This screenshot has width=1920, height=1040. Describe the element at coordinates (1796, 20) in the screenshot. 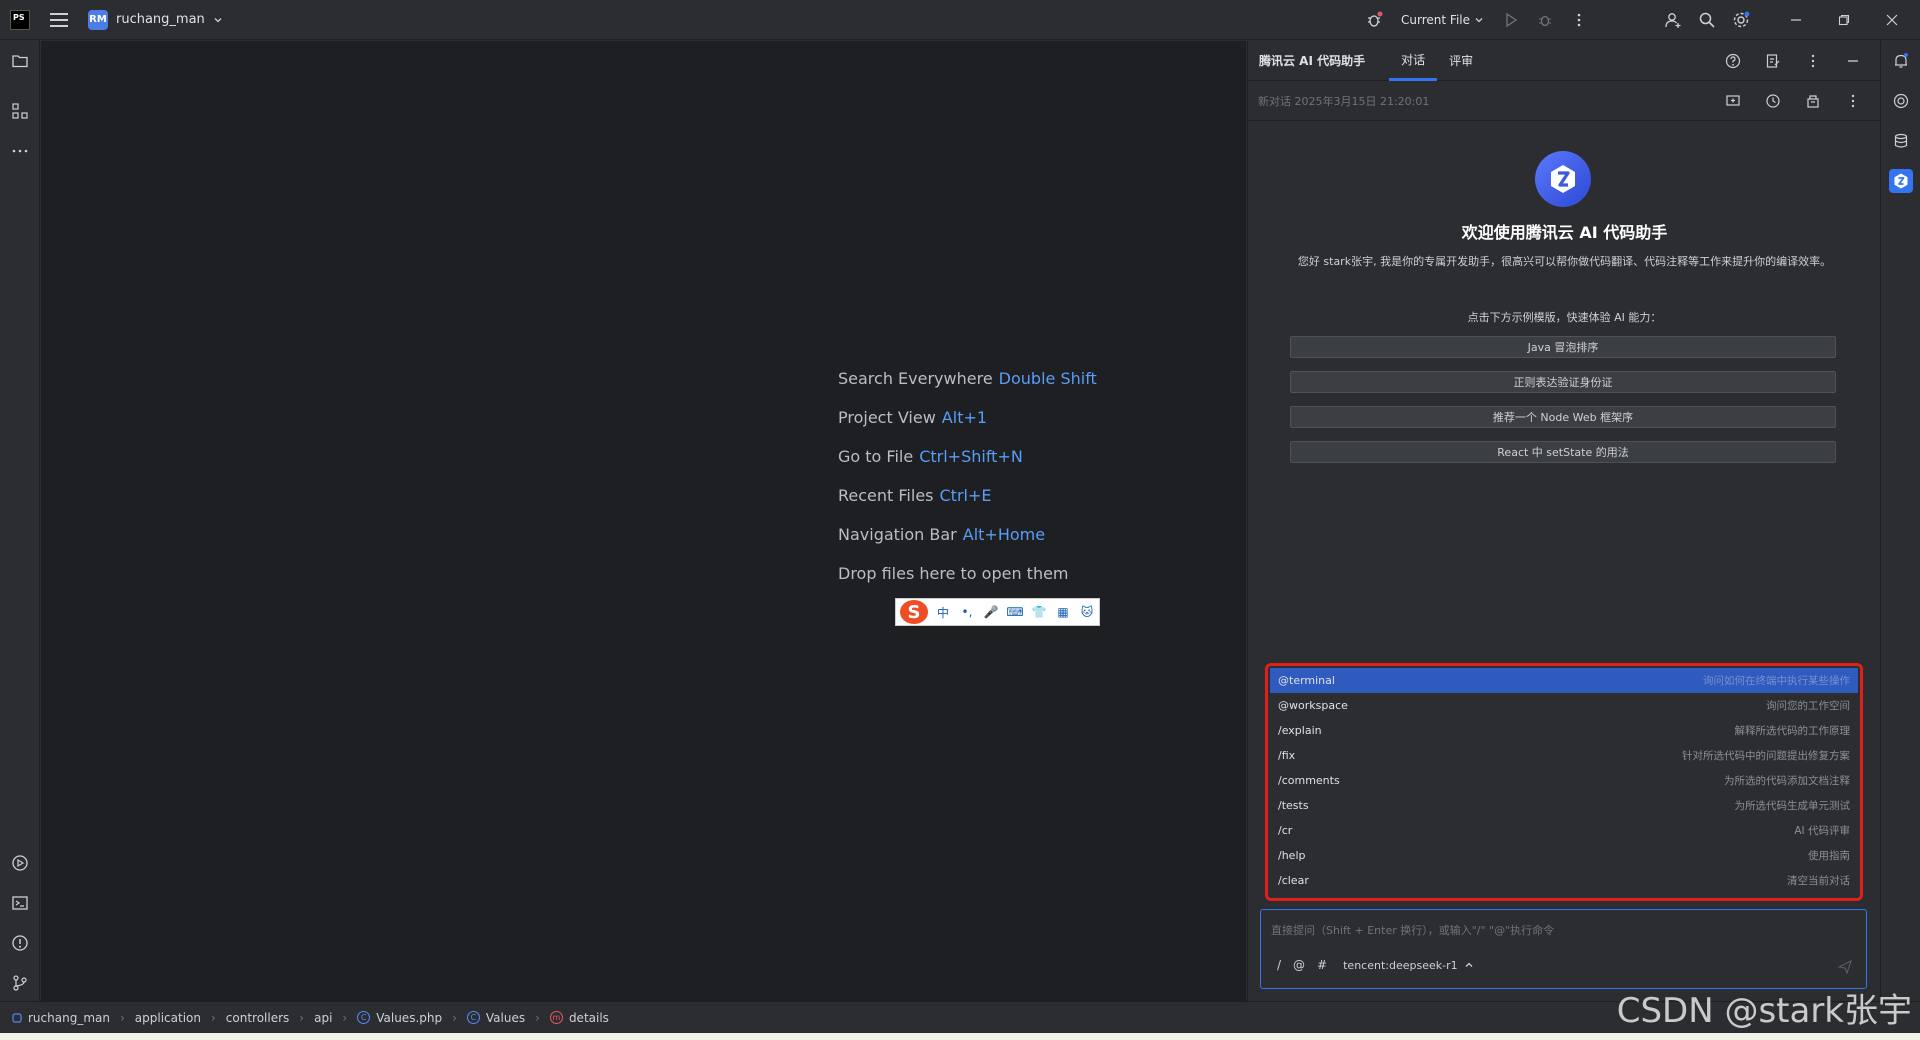

I see `minimize-window-icon` at that location.